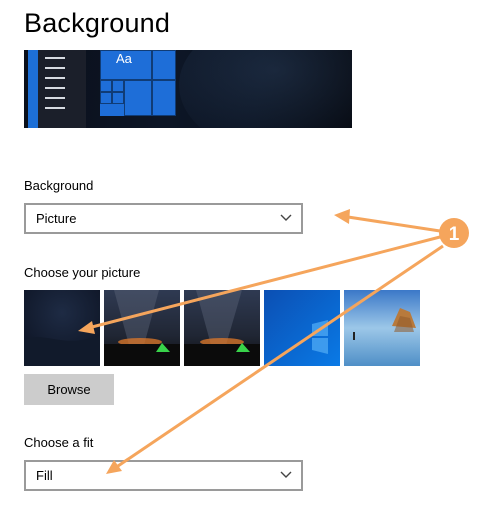  Describe the element at coordinates (163, 218) in the screenshot. I see `background-dropdown: Picture` at that location.